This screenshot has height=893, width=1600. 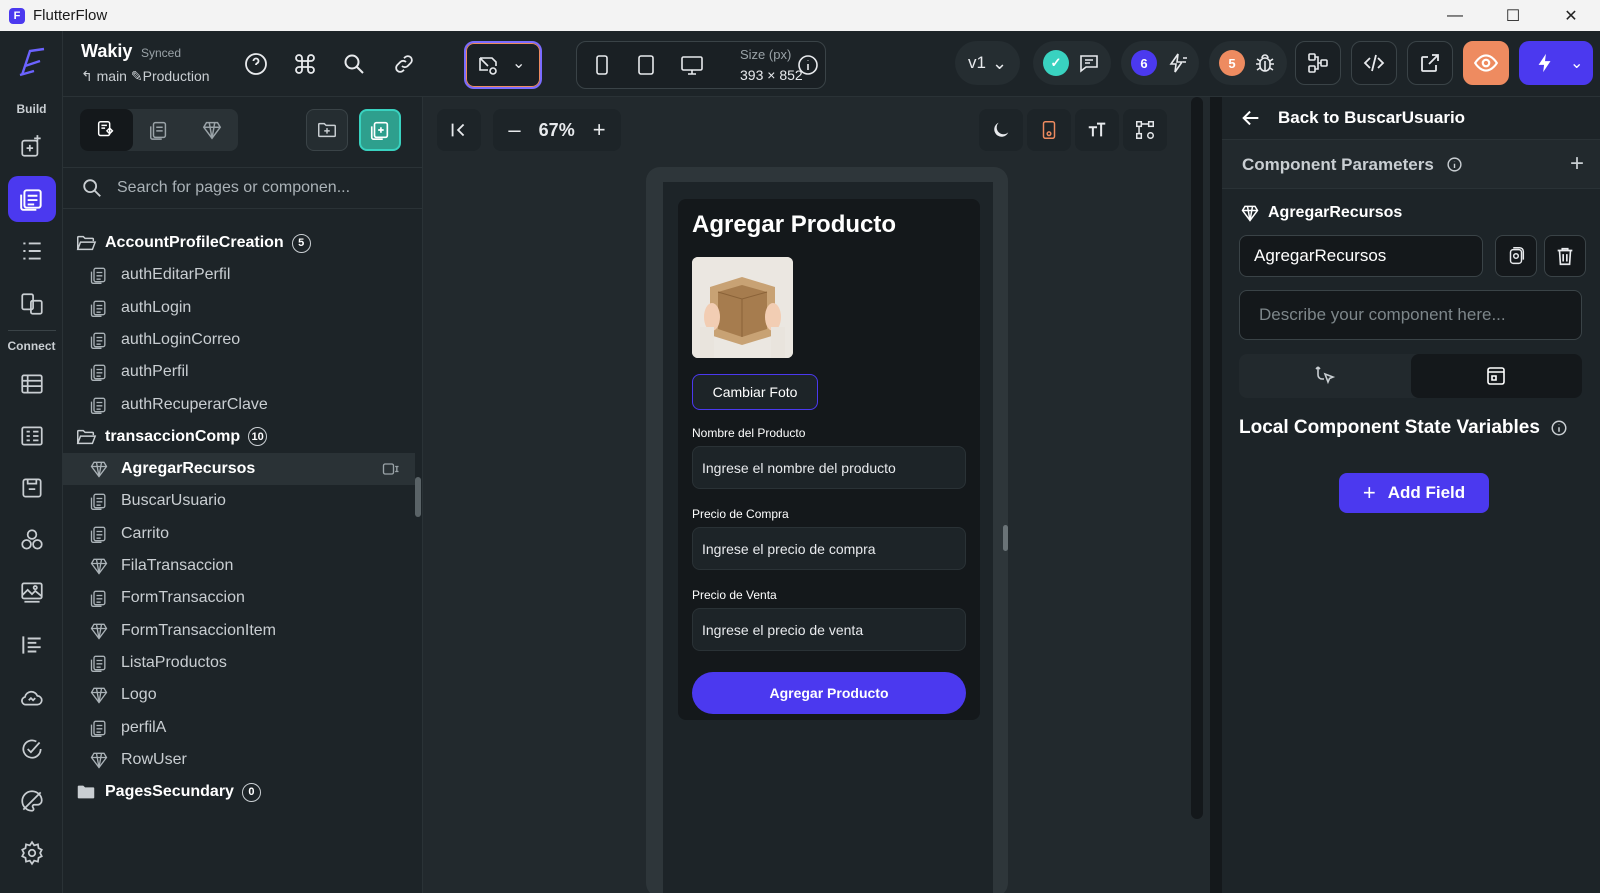 I want to click on component-options-icon, so click(x=391, y=469).